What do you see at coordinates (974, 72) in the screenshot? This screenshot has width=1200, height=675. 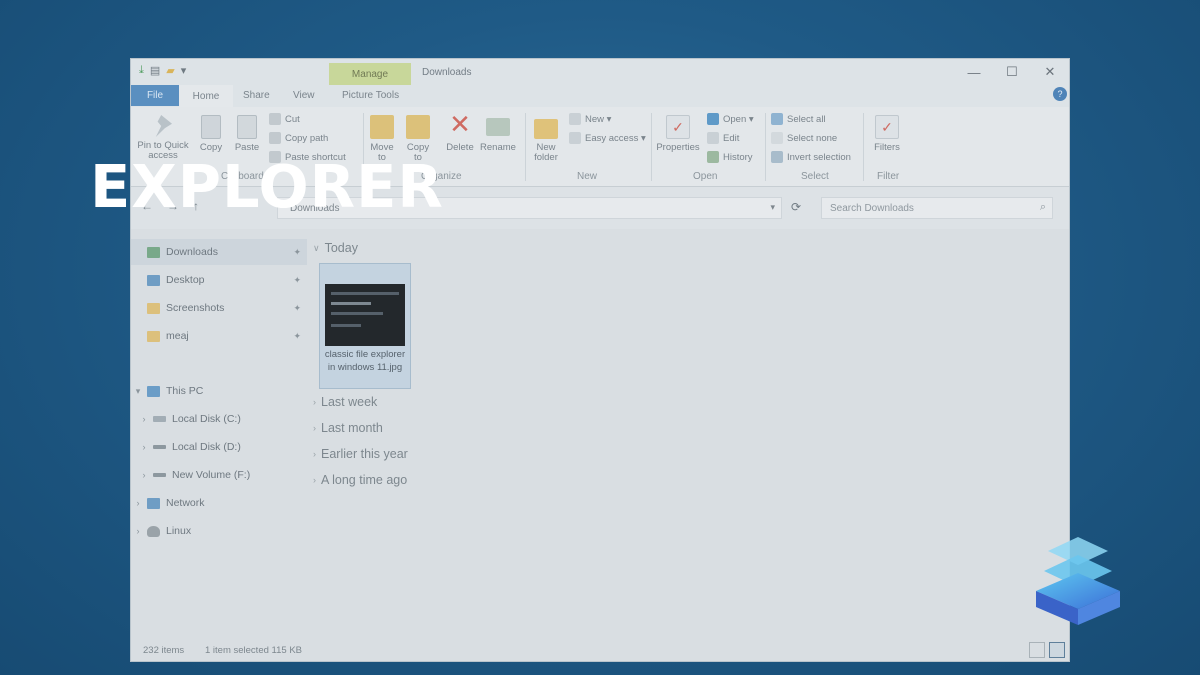 I see `minimize-button: —` at bounding box center [974, 72].